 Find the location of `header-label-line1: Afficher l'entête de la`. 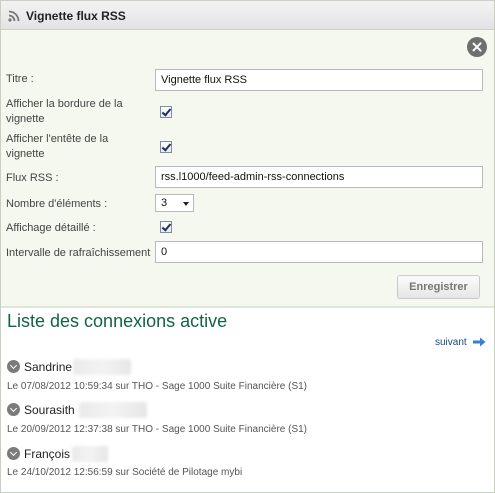

header-label-line1: Afficher l'entête de la is located at coordinates (57, 139).